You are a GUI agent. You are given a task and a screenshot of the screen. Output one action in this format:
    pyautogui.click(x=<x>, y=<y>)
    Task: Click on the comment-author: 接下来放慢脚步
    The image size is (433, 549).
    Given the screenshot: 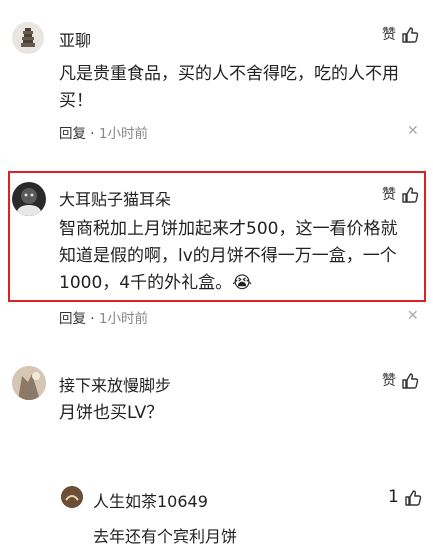 What is the action you would take?
    pyautogui.click(x=115, y=384)
    